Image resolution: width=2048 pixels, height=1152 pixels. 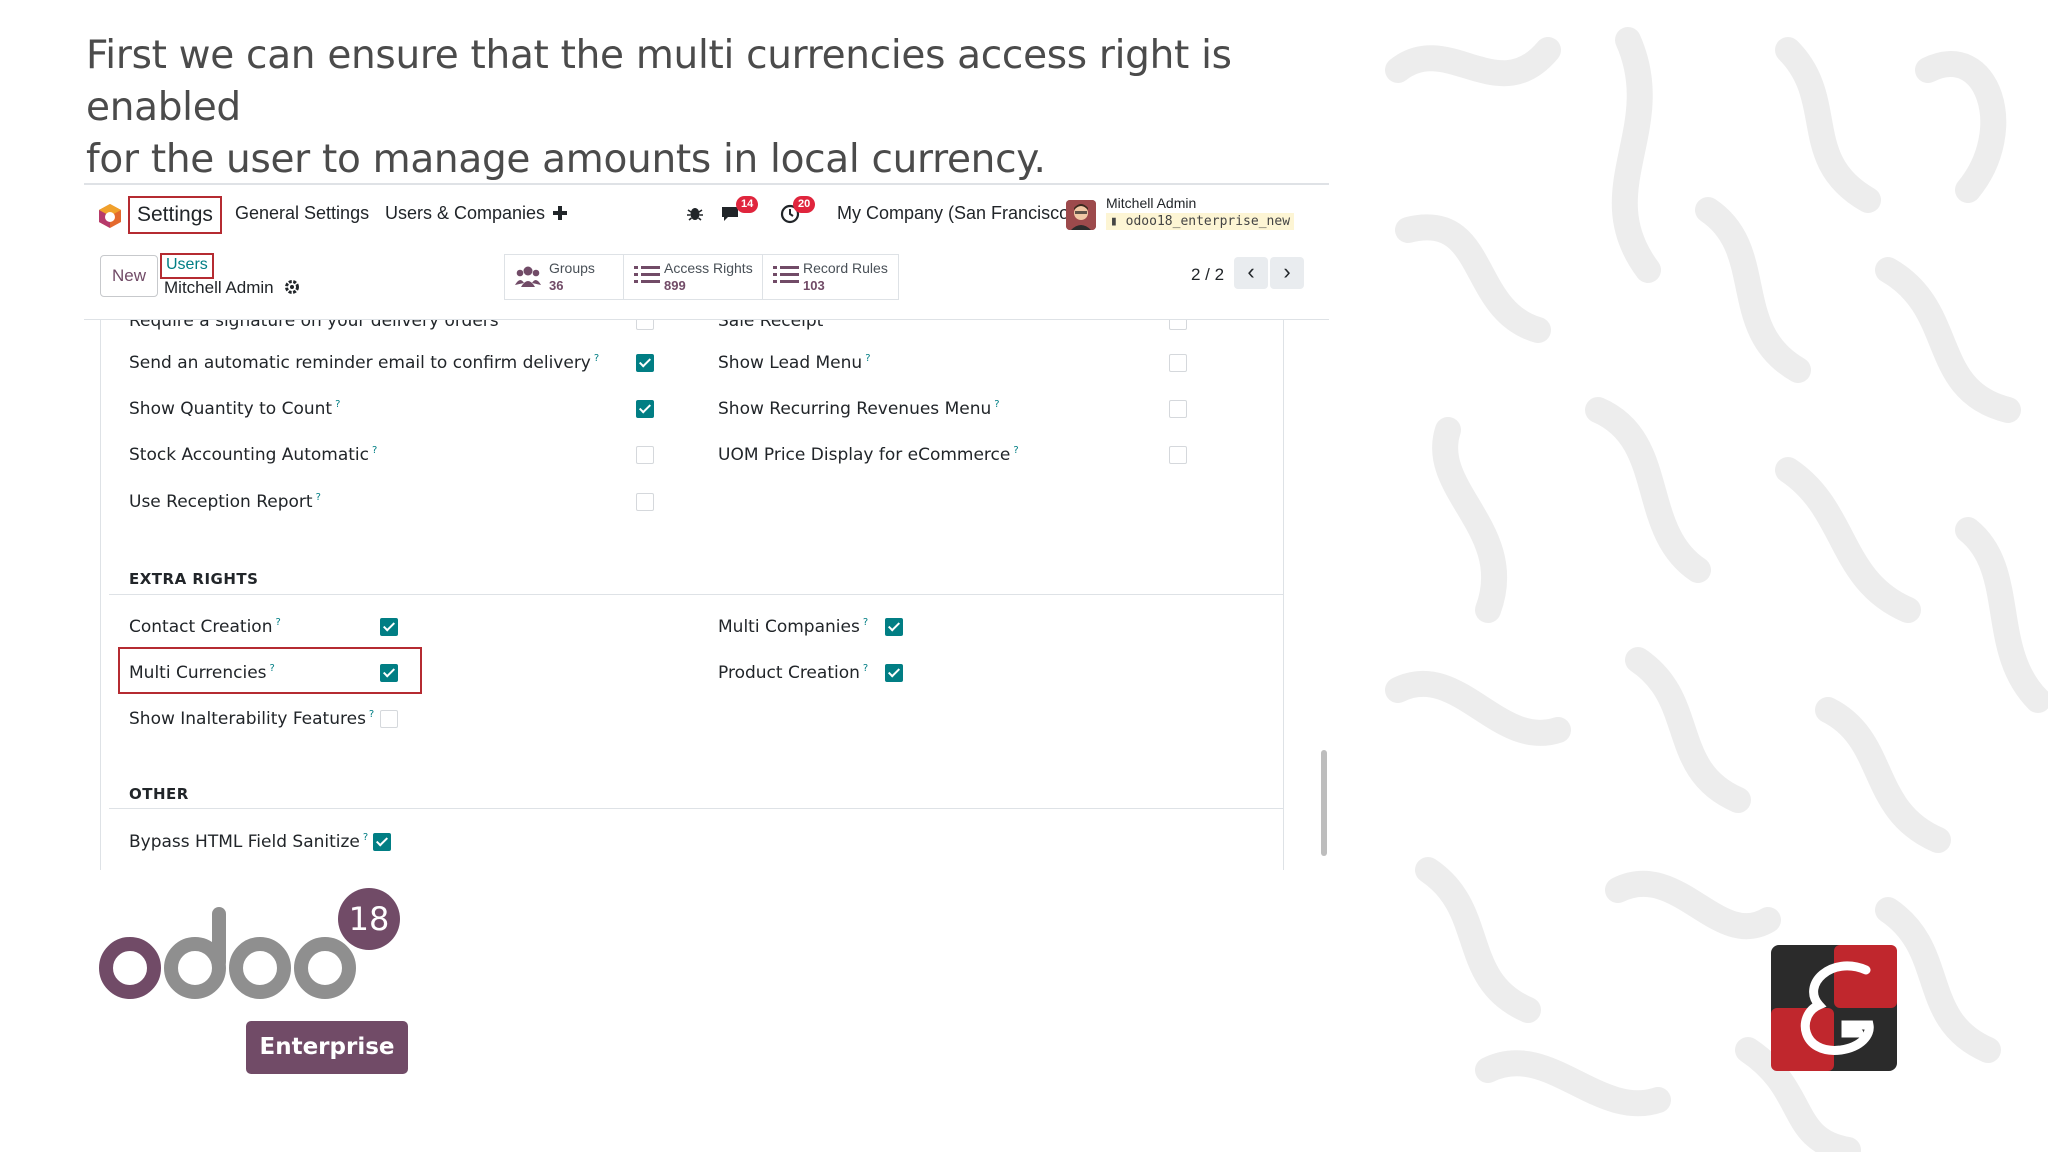 I want to click on chevron-right-icon: ›, so click(x=1287, y=271).